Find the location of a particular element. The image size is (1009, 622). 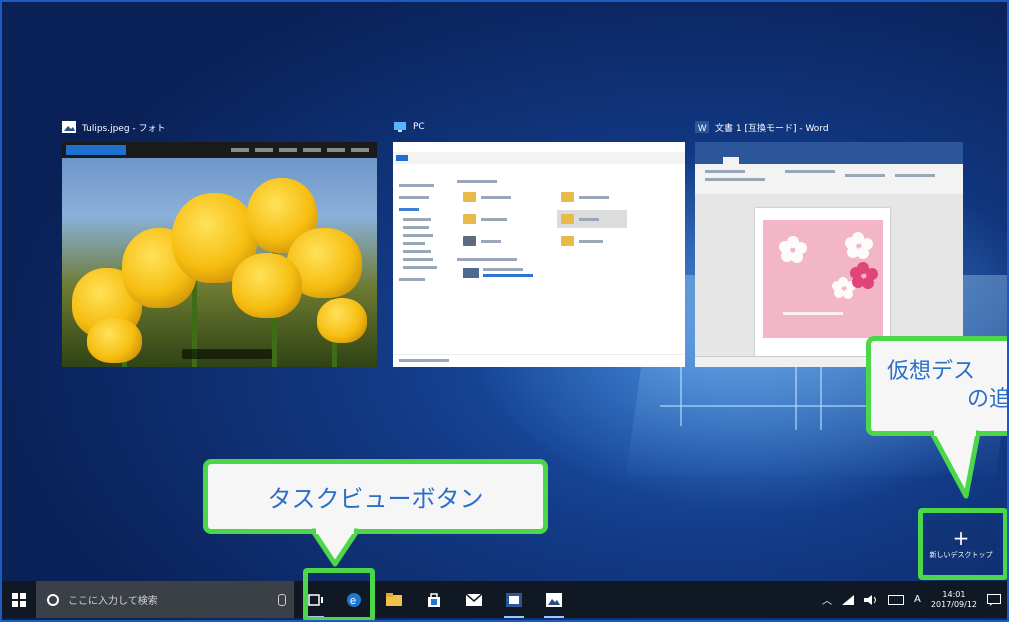

clock-date: 2017/09/12 is located at coordinates (953, 604).